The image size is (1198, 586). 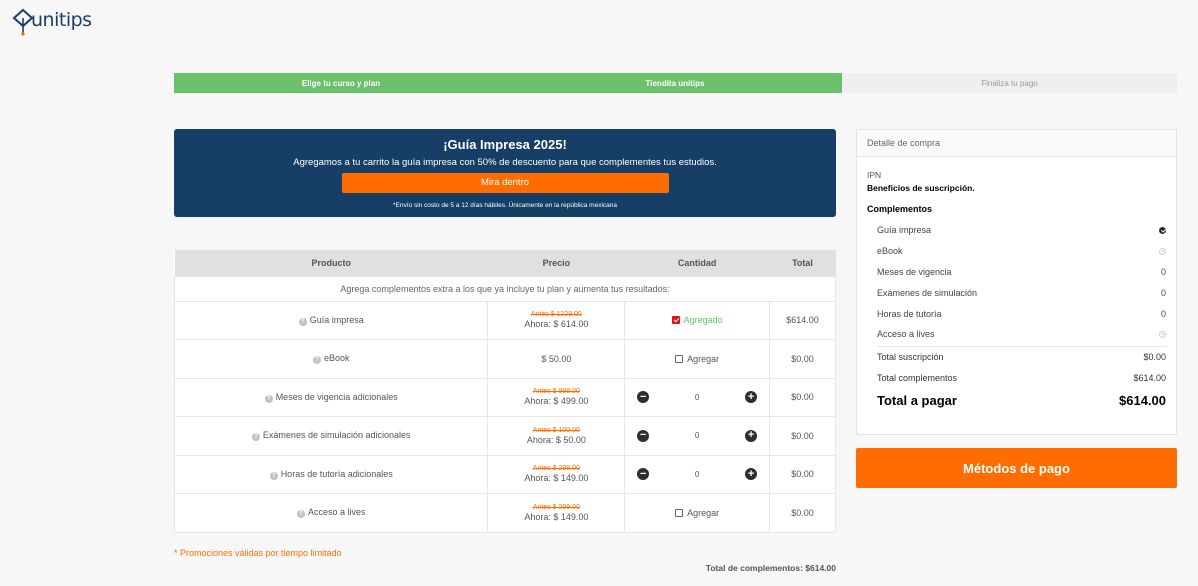 I want to click on row-total: $614.00, so click(x=802, y=320).